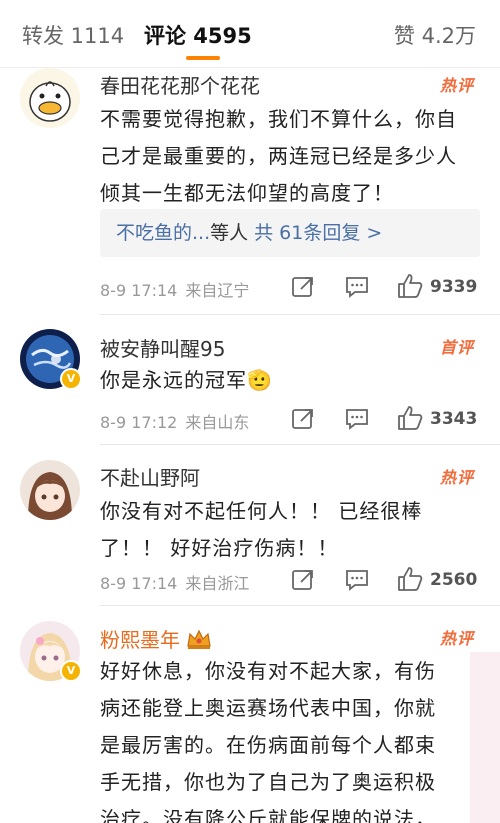 This screenshot has height=823, width=500. What do you see at coordinates (217, 422) in the screenshot?
I see `comment-location: 来自山东` at bounding box center [217, 422].